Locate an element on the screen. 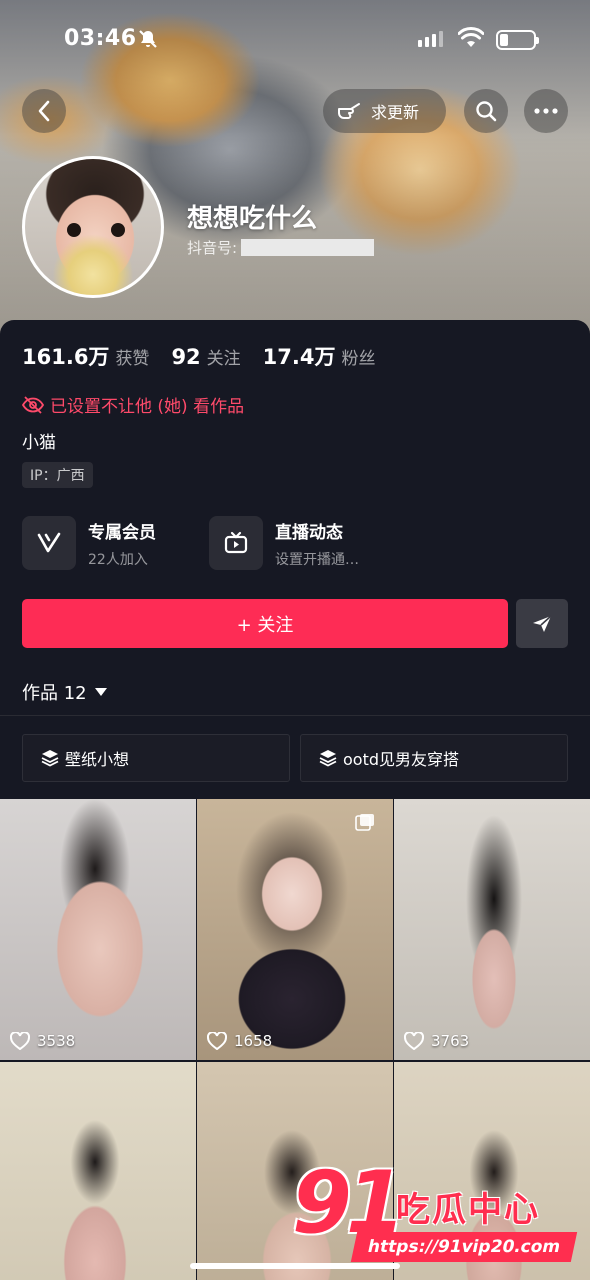 The width and height of the screenshot is (590, 1280). share-button is located at coordinates (542, 623).